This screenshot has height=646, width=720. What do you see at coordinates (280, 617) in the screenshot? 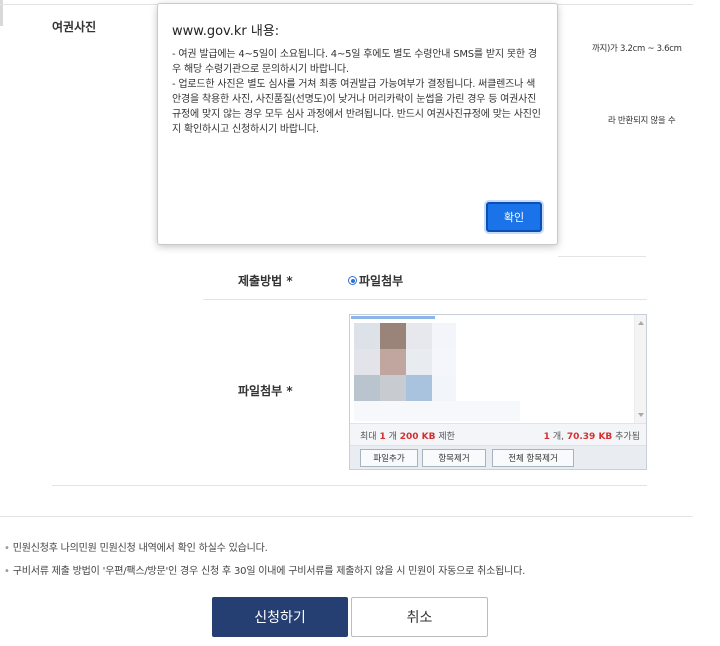
I see `submit-application-button: 신청하기` at bounding box center [280, 617].